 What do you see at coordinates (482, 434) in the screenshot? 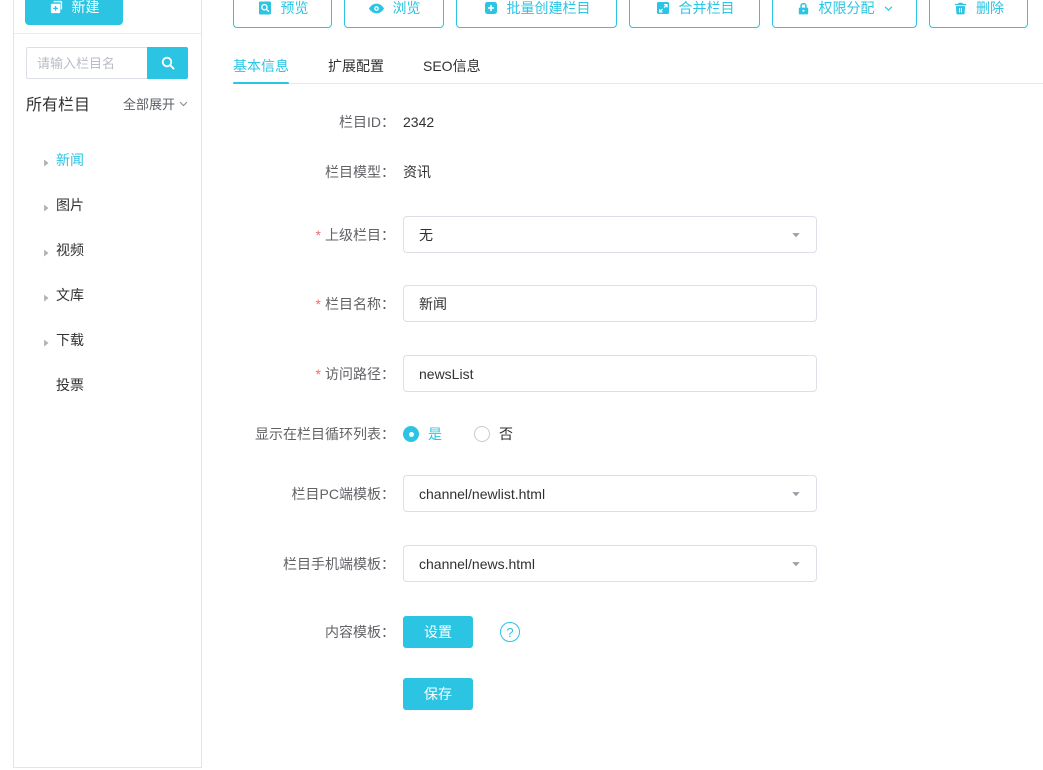
I see `radio-unselected-icon` at bounding box center [482, 434].